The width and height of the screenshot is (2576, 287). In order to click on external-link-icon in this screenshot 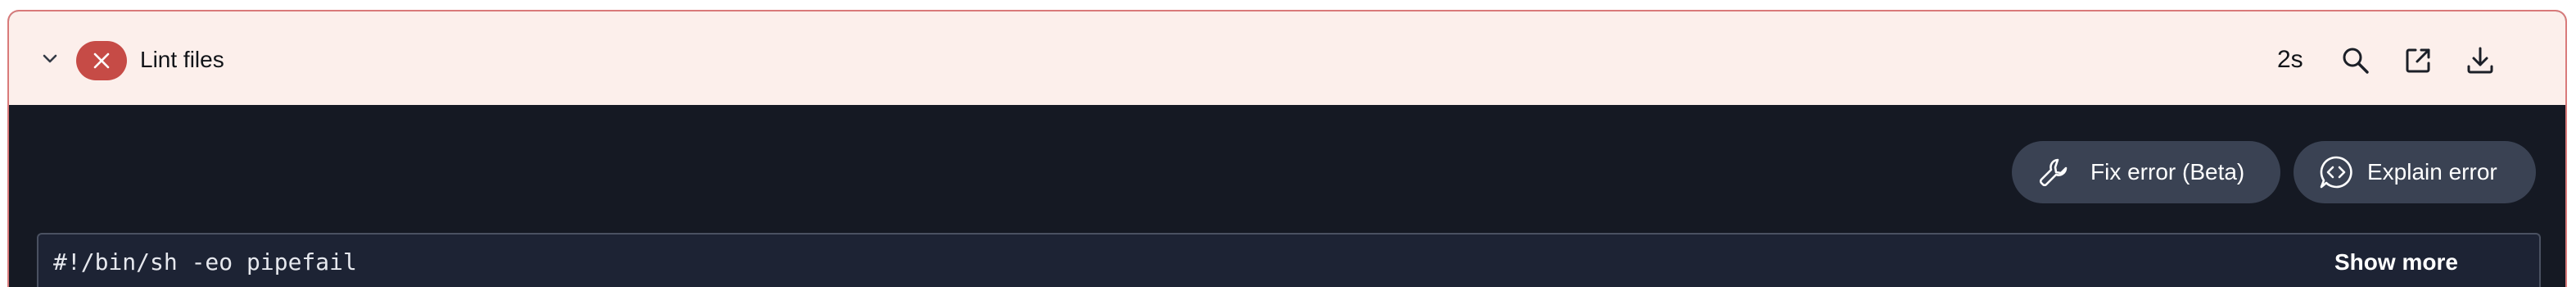, I will do `click(2418, 60)`.